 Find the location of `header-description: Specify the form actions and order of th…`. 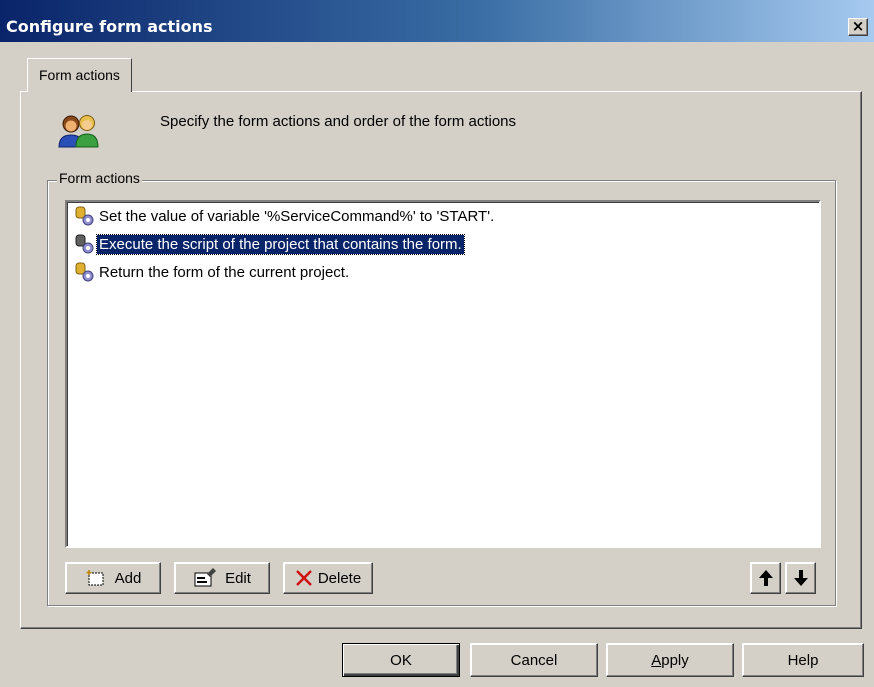

header-description: Specify the form actions and order of th… is located at coordinates (338, 121).